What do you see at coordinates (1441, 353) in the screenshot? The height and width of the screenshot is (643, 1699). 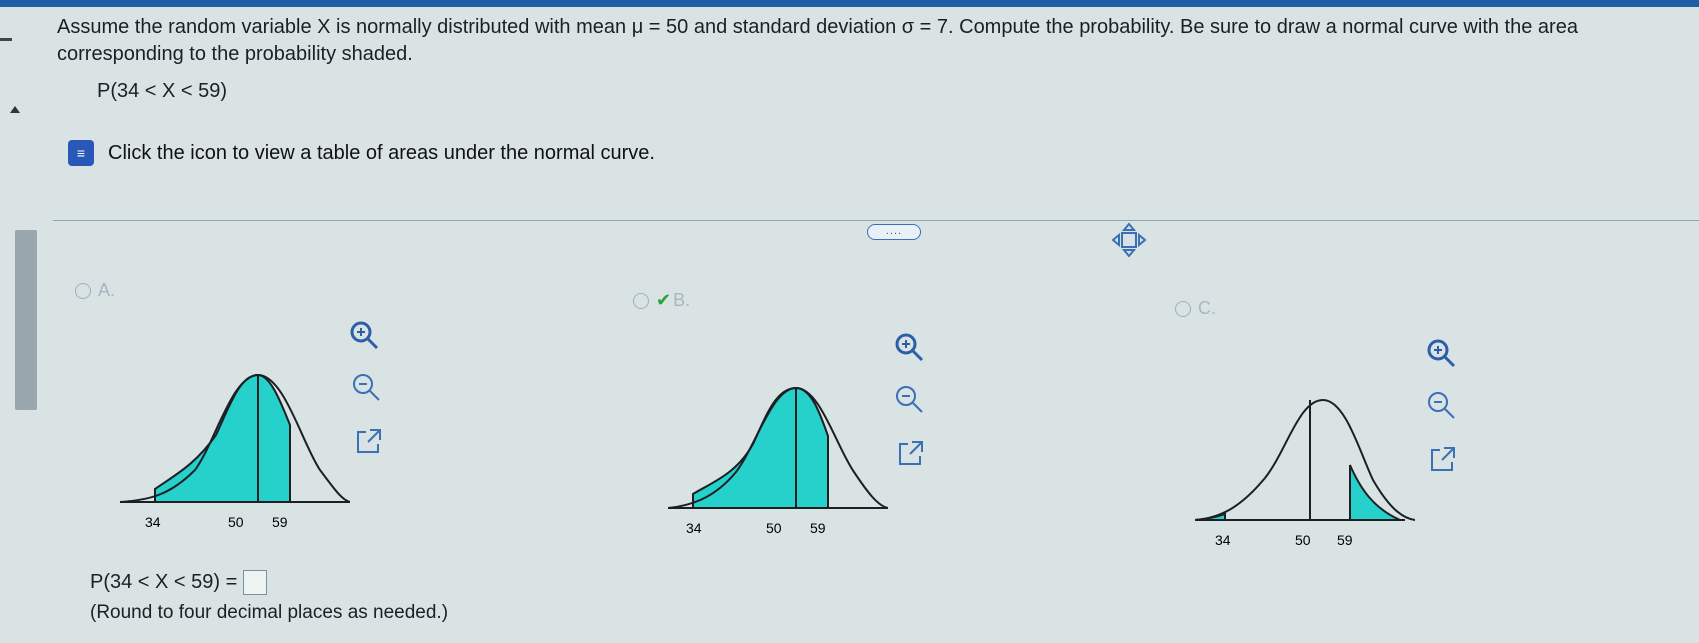 I see `option-c-zoom-in-icon` at bounding box center [1441, 353].